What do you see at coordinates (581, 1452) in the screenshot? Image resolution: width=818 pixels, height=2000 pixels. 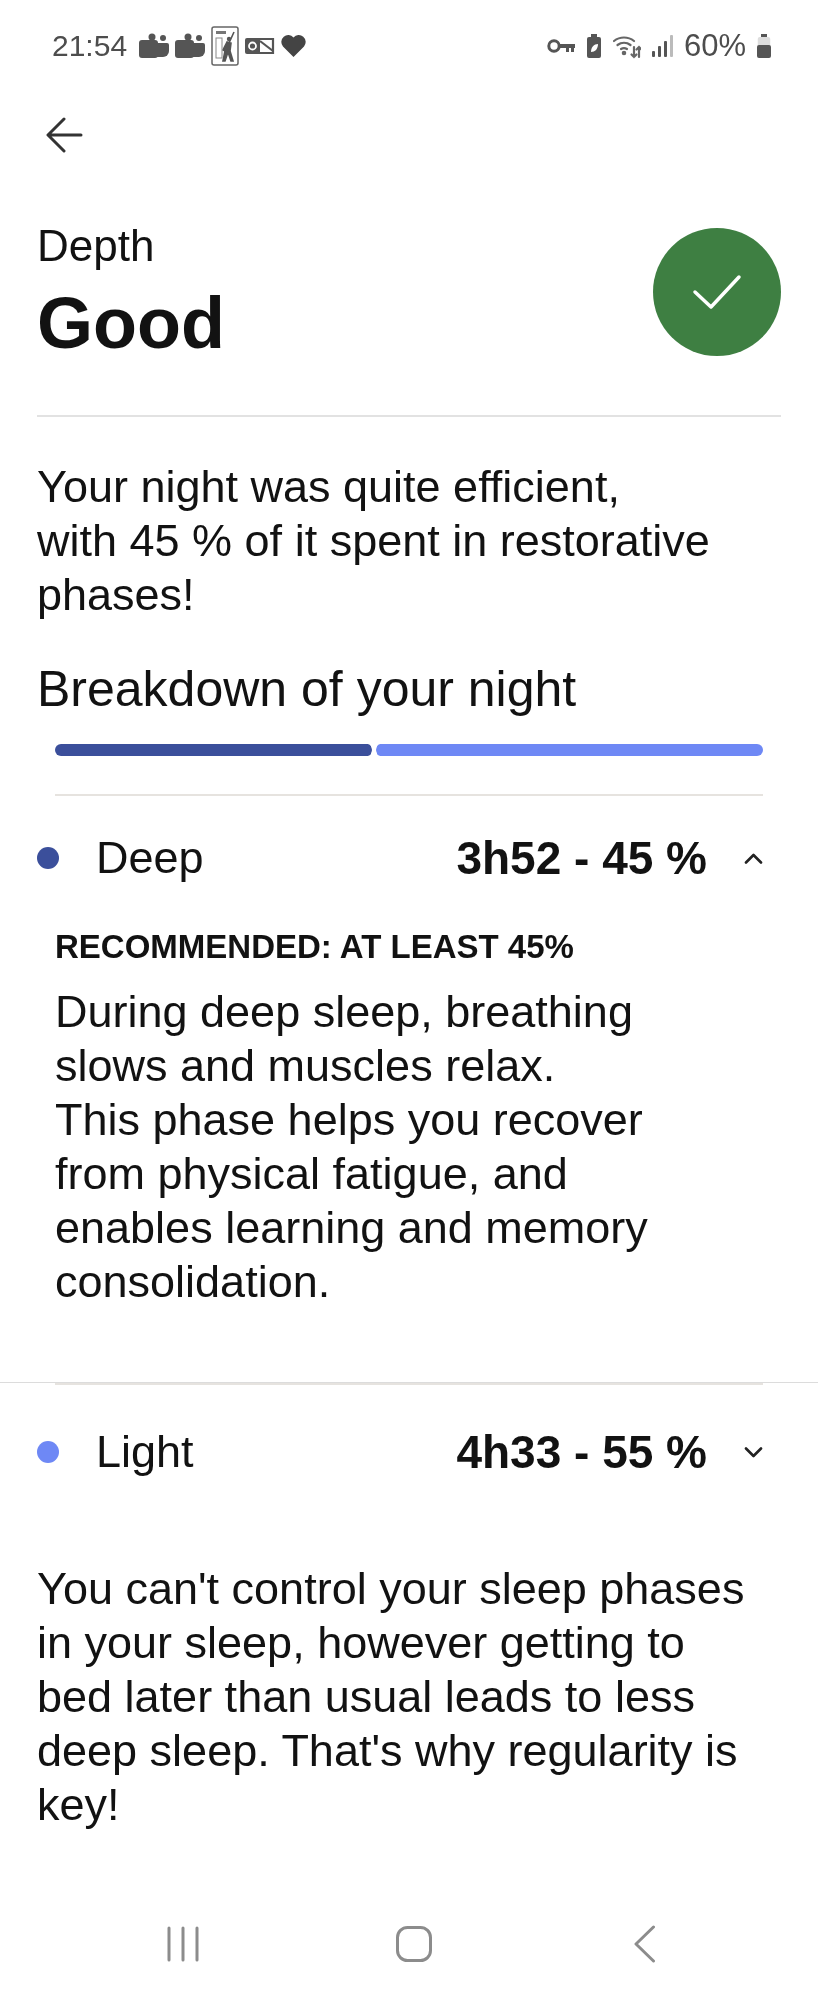 I see `phase-duration: 4h33 - 55 %` at bounding box center [581, 1452].